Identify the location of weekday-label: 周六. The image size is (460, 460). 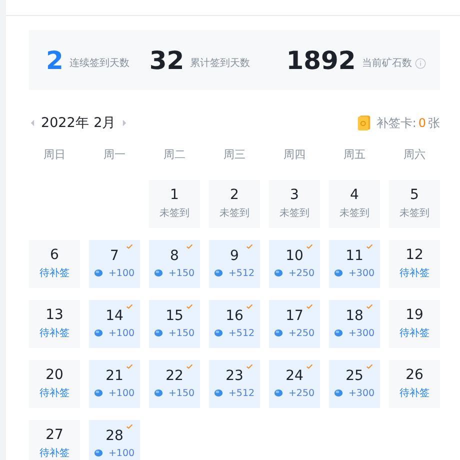
(414, 154).